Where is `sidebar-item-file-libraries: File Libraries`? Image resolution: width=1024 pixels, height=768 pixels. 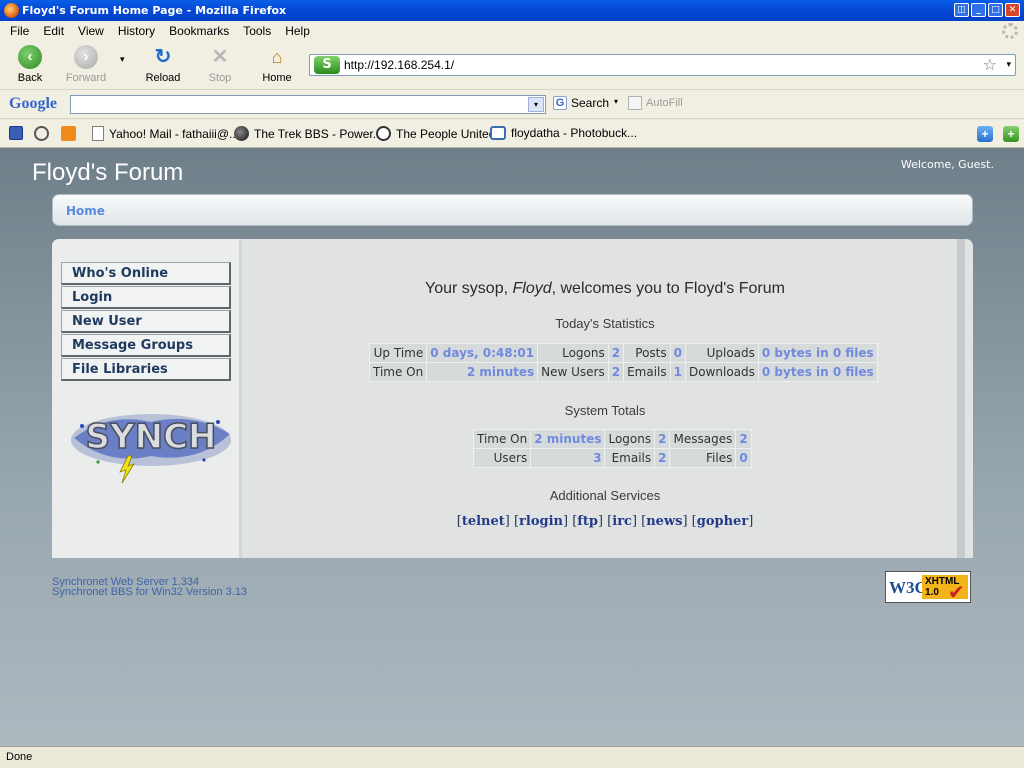 sidebar-item-file-libraries: File Libraries is located at coordinates (146, 369).